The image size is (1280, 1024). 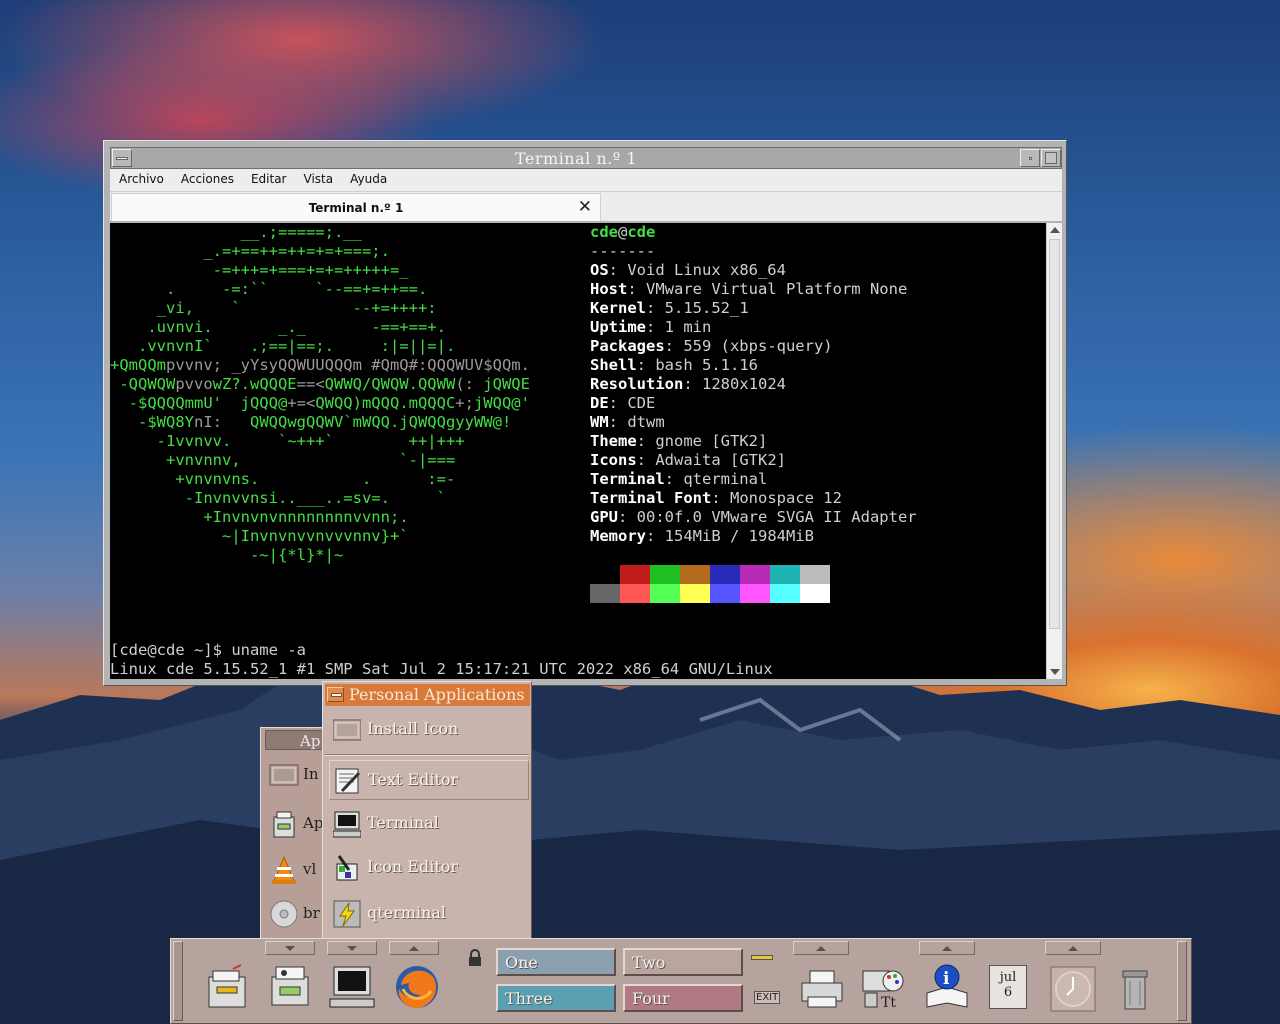 I want to click on clock-icon, so click(x=1073, y=989).